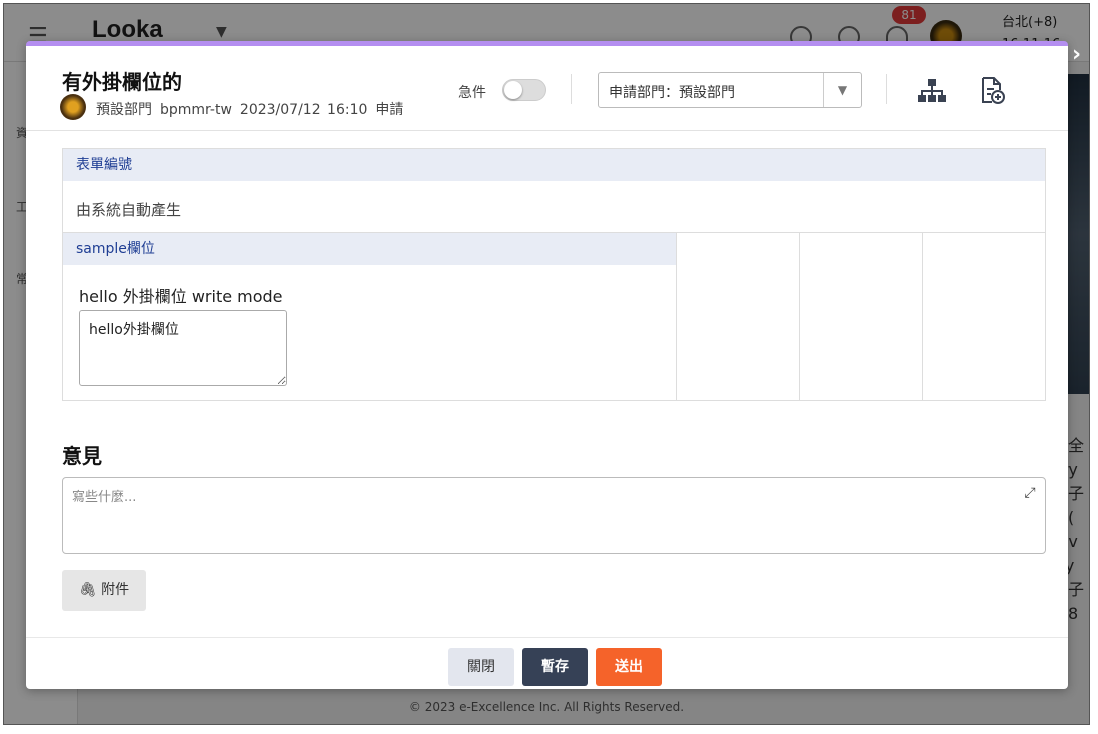 The width and height of the screenshot is (1098, 734). Describe the element at coordinates (129, 210) in the screenshot. I see `field-value-form-number: 由系統自動產生` at that location.